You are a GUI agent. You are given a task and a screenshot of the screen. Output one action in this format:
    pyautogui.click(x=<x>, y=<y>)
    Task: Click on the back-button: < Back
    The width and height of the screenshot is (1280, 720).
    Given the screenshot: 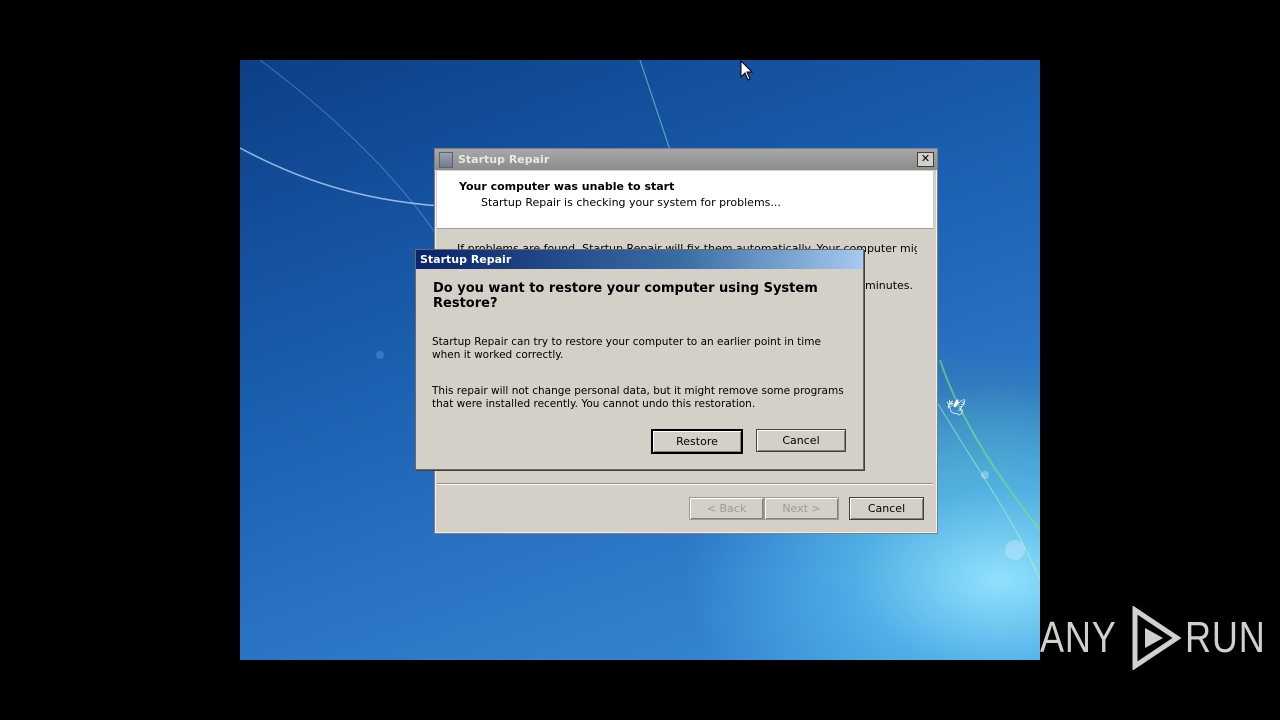 What is the action you would take?
    pyautogui.click(x=726, y=508)
    